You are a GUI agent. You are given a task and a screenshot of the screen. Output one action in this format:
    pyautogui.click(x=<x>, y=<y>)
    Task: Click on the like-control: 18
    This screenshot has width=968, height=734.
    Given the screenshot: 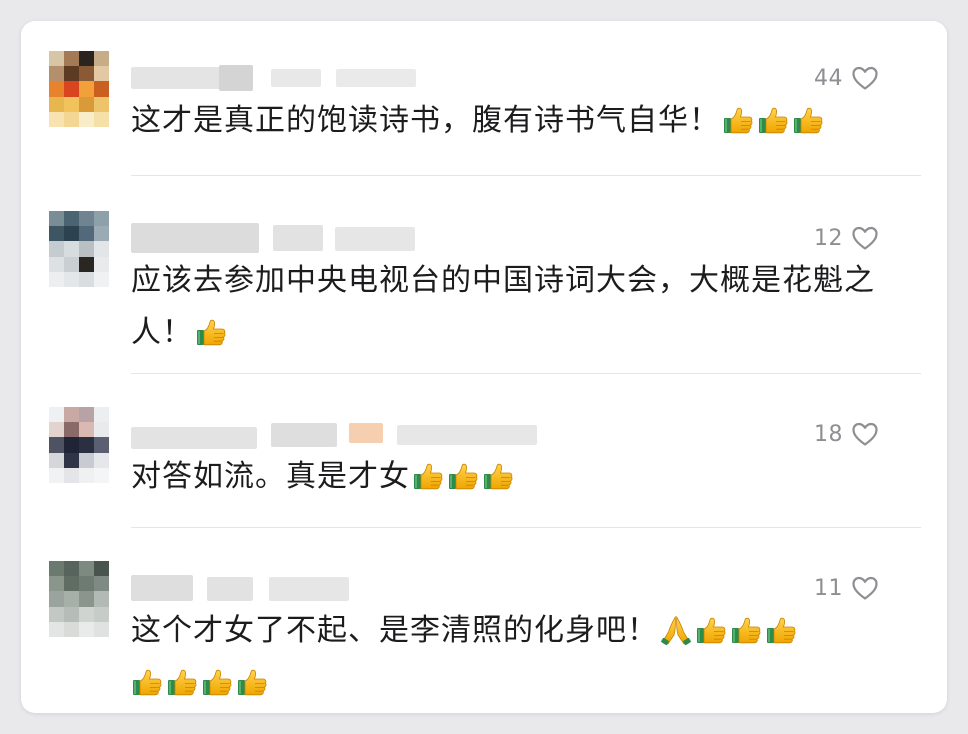 What is the action you would take?
    pyautogui.click(x=846, y=434)
    